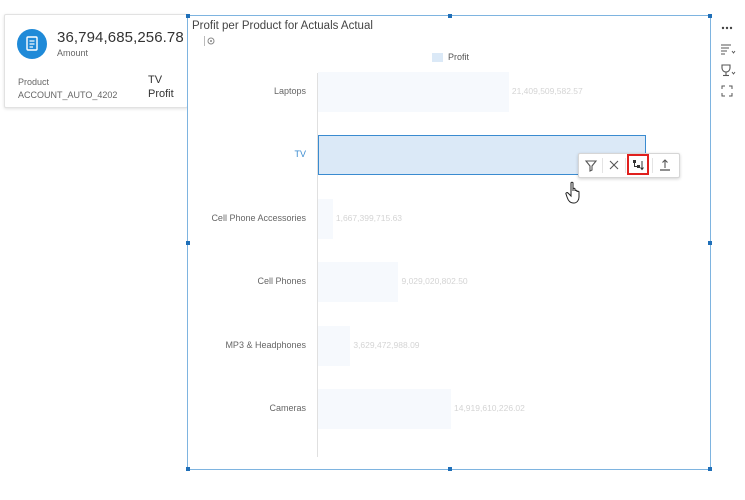 This screenshot has width=745, height=500. Describe the element at coordinates (450, 16) in the screenshot. I see `resize-handle-top` at that location.